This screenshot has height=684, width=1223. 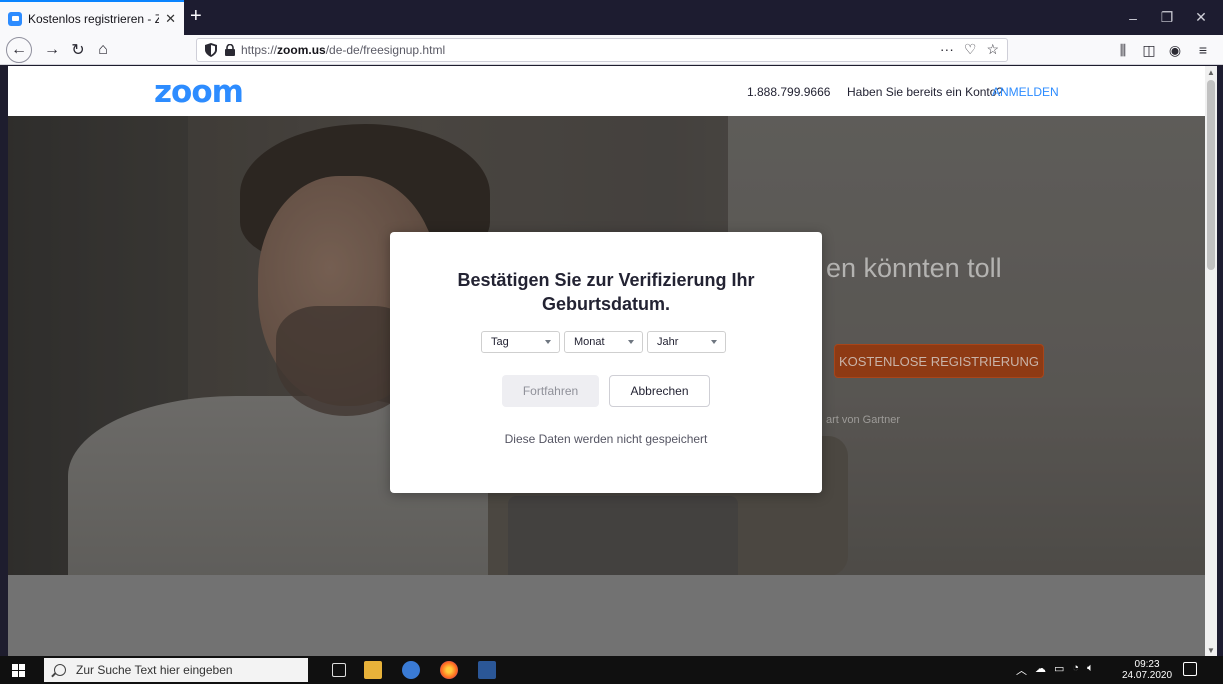 What do you see at coordinates (19, 50) in the screenshot?
I see `back-icon: ←` at bounding box center [19, 50].